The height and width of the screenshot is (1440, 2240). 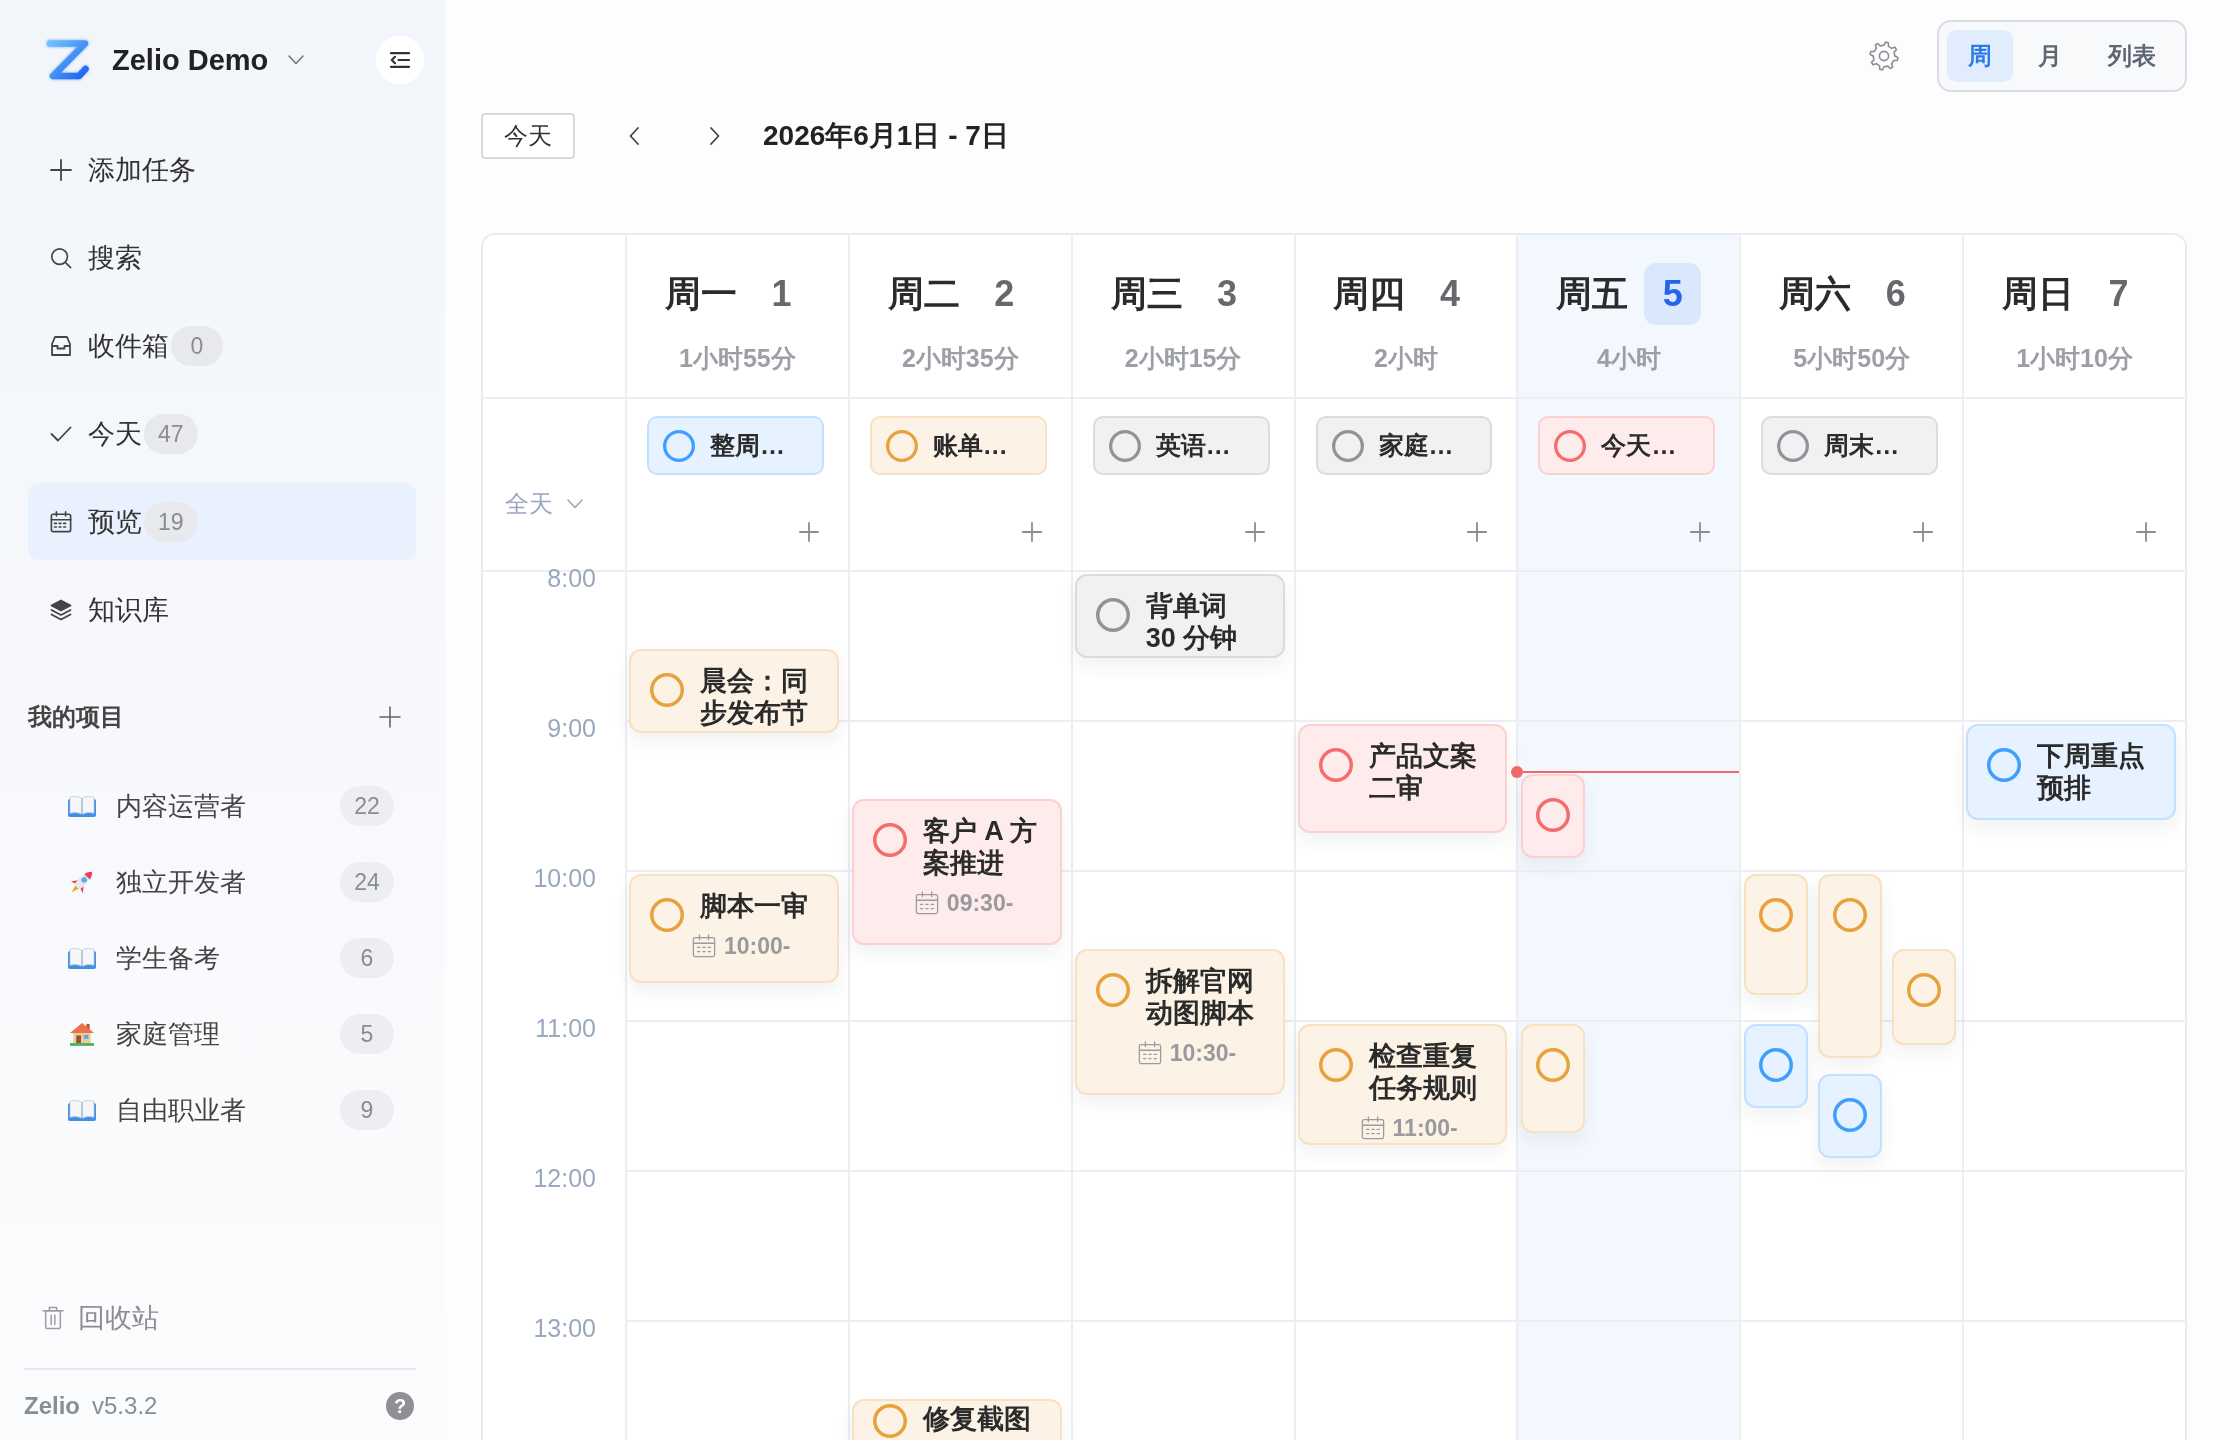 What do you see at coordinates (980, 903) in the screenshot?
I see `event-time: 09:30-` at bounding box center [980, 903].